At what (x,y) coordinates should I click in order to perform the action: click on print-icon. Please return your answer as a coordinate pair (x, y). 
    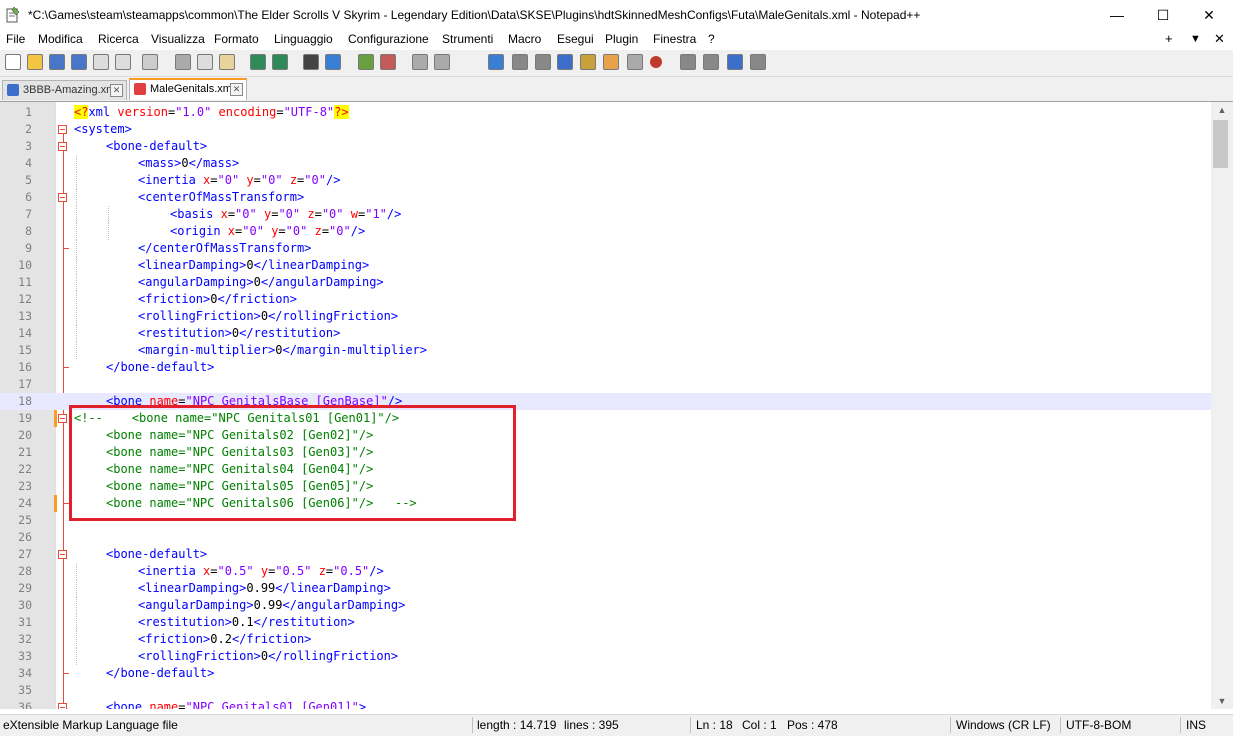
    Looking at the image, I should click on (150, 62).